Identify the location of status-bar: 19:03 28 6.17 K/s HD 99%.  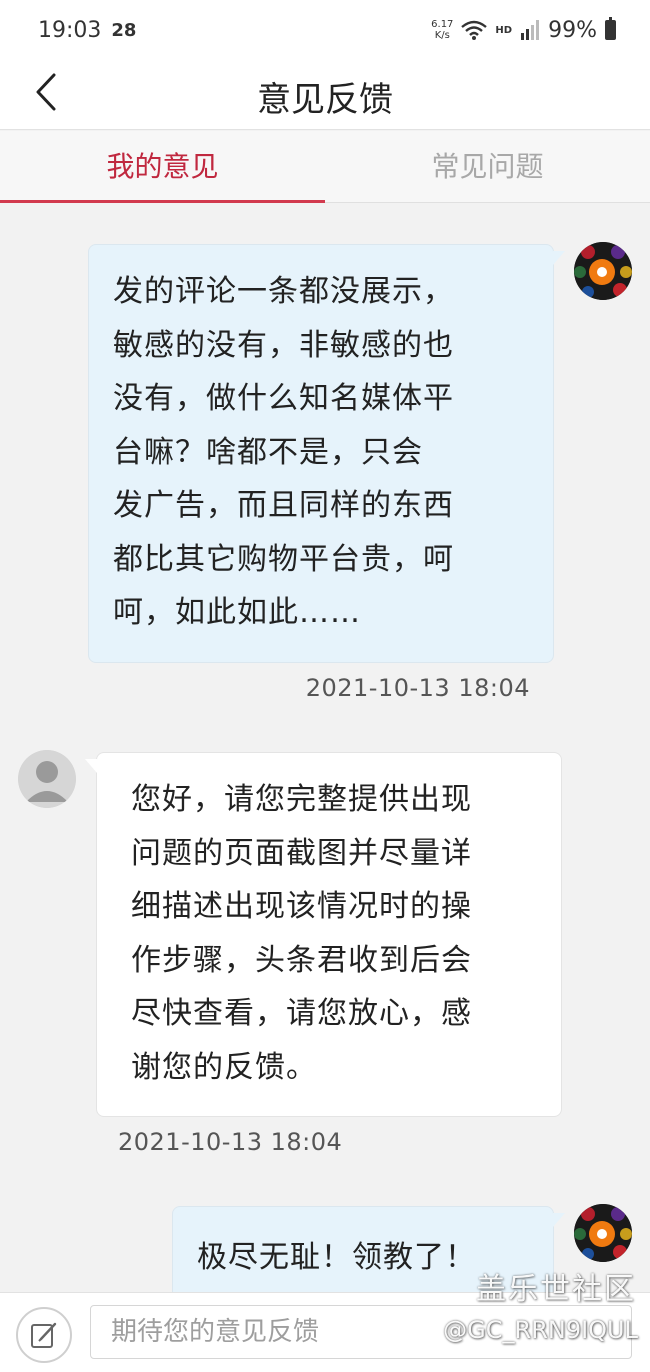
(325, 30).